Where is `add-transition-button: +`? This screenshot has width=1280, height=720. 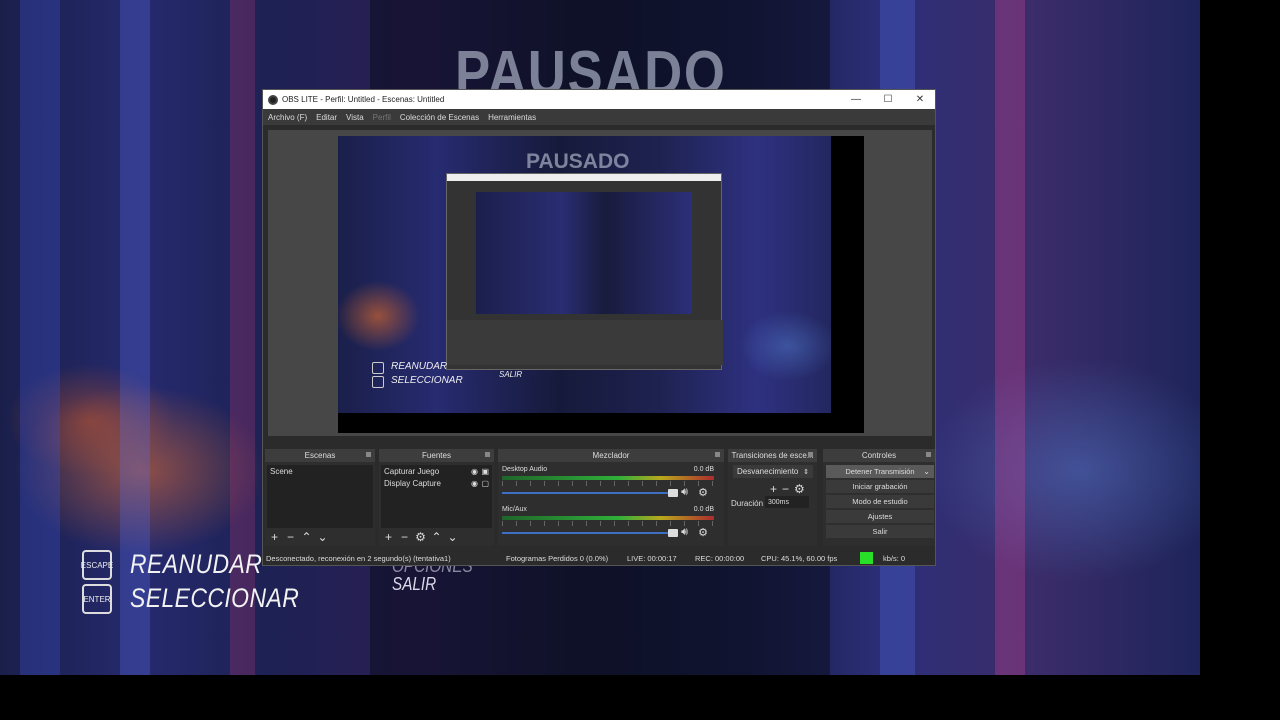
add-transition-button: + is located at coordinates (773, 489).